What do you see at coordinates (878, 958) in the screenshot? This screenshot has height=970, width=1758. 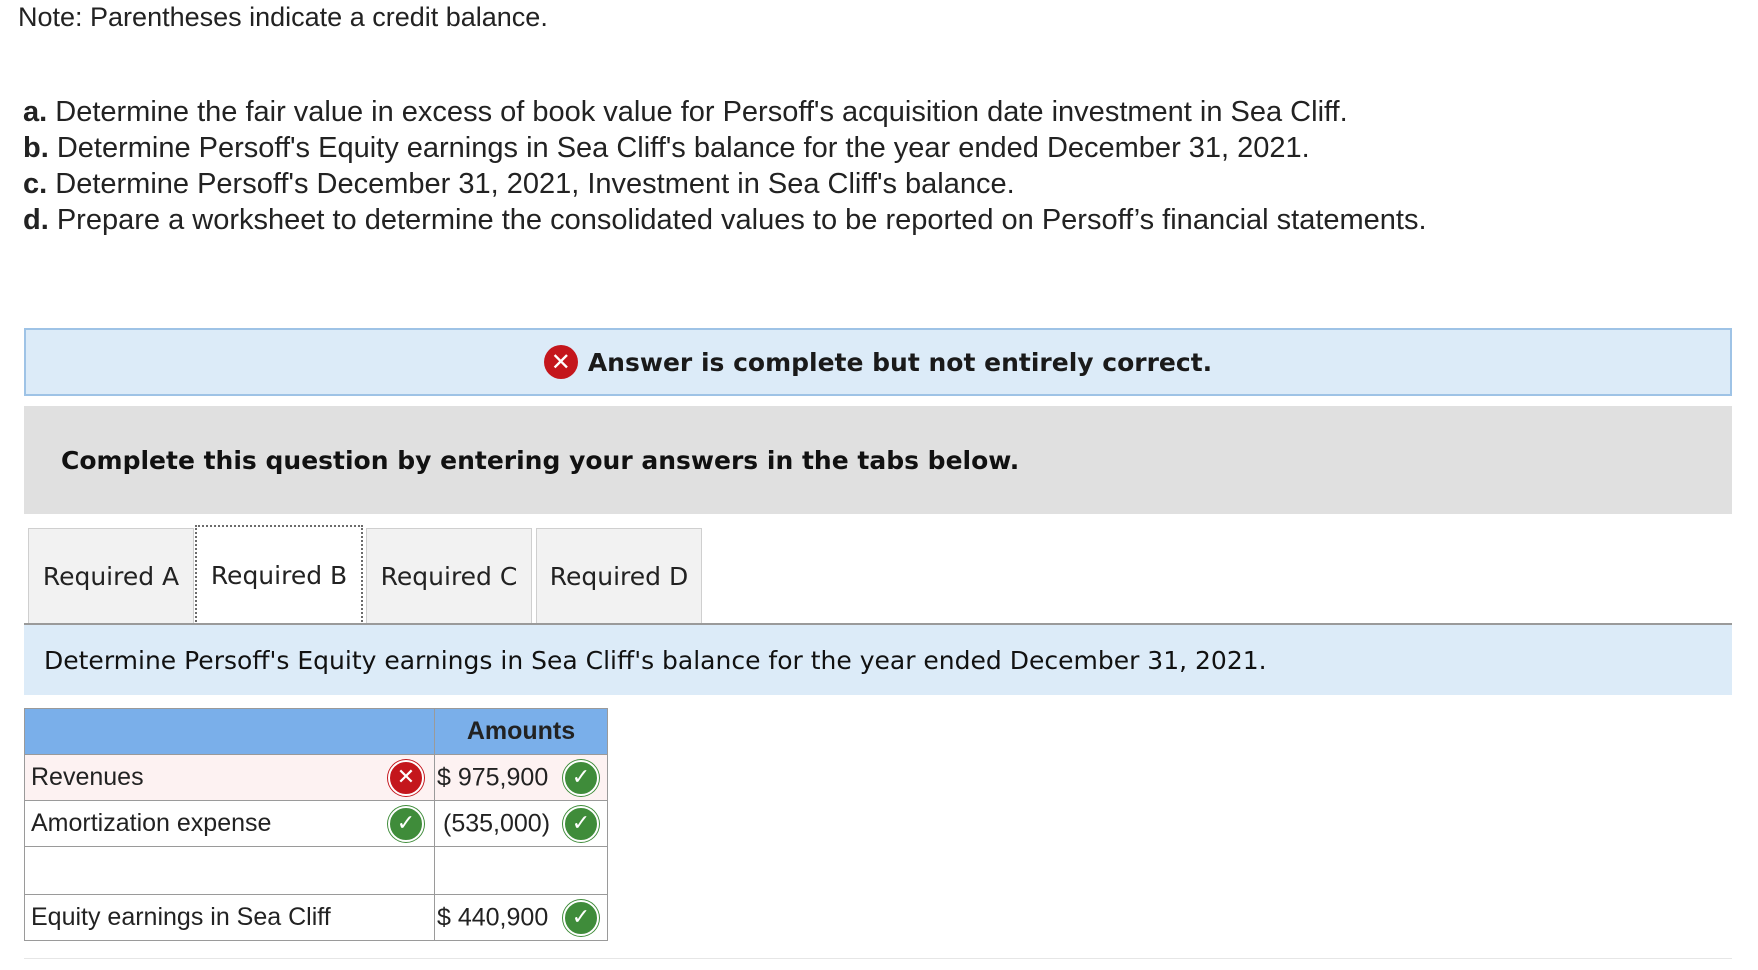 I see `bottom-divider` at bounding box center [878, 958].